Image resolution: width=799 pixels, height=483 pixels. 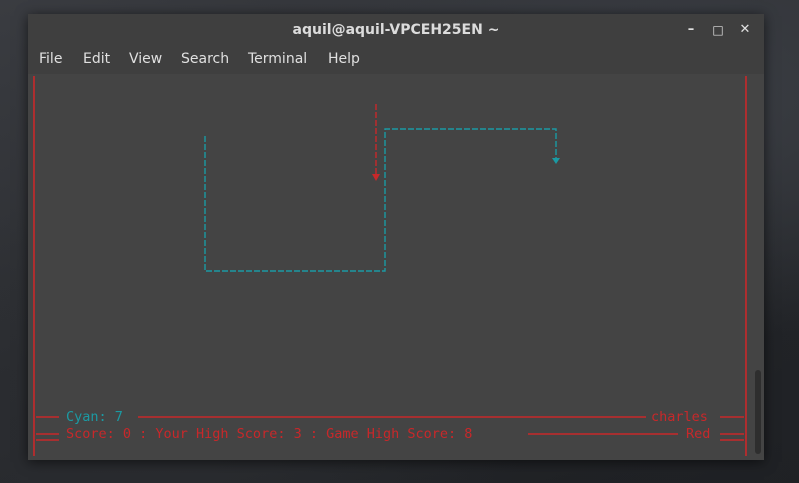 What do you see at coordinates (205, 60) in the screenshot?
I see `menu-search: Search` at bounding box center [205, 60].